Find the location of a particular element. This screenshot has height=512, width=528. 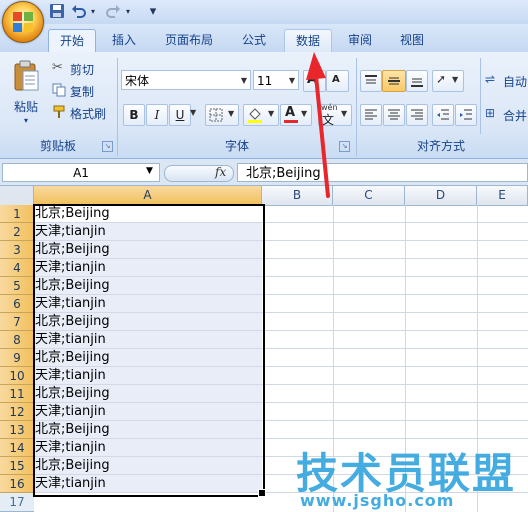

cell-a16: 天津;tianjin is located at coordinates (148, 484).